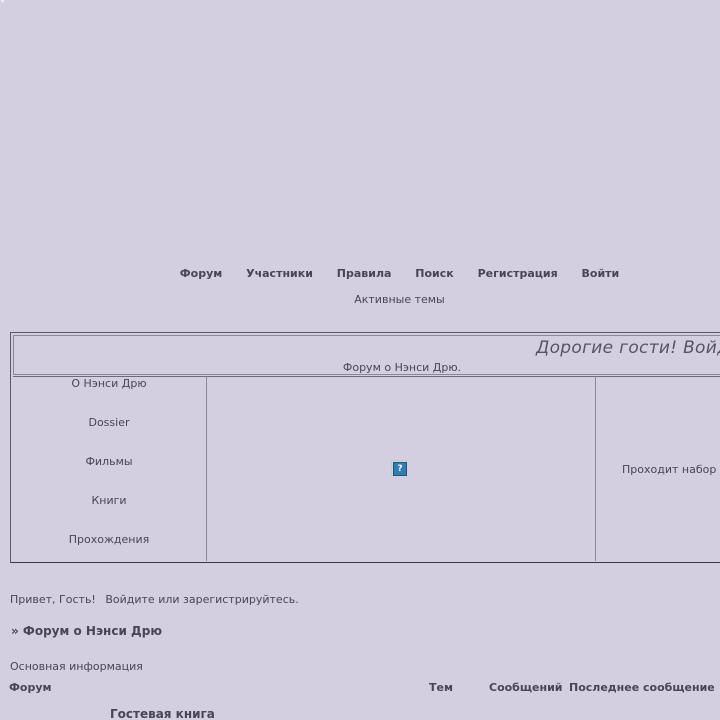 This screenshot has height=720, width=720. What do you see at coordinates (366, 355) in the screenshot?
I see `banner-title-row: Дорогие гости! Войди Форум о Нэнси Дрю.` at bounding box center [366, 355].